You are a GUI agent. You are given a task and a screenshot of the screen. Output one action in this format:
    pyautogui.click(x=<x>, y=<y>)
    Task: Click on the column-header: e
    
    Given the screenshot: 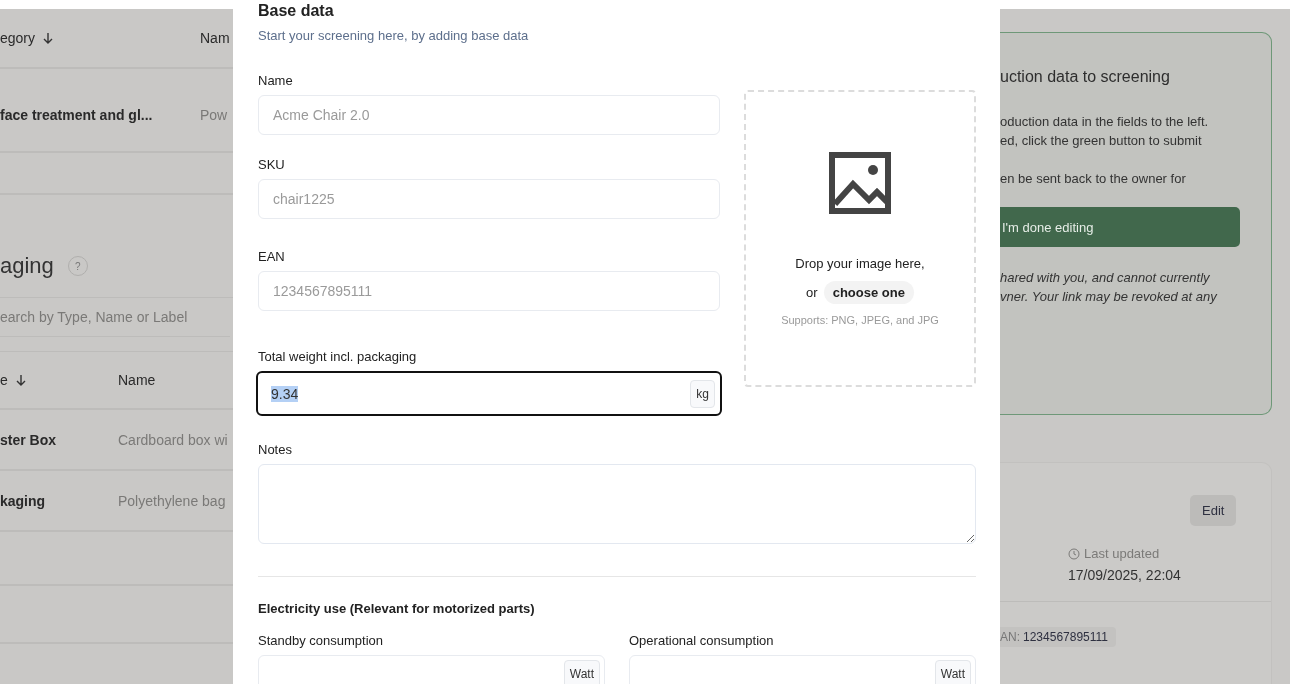 What is the action you would take?
    pyautogui.click(x=4, y=380)
    